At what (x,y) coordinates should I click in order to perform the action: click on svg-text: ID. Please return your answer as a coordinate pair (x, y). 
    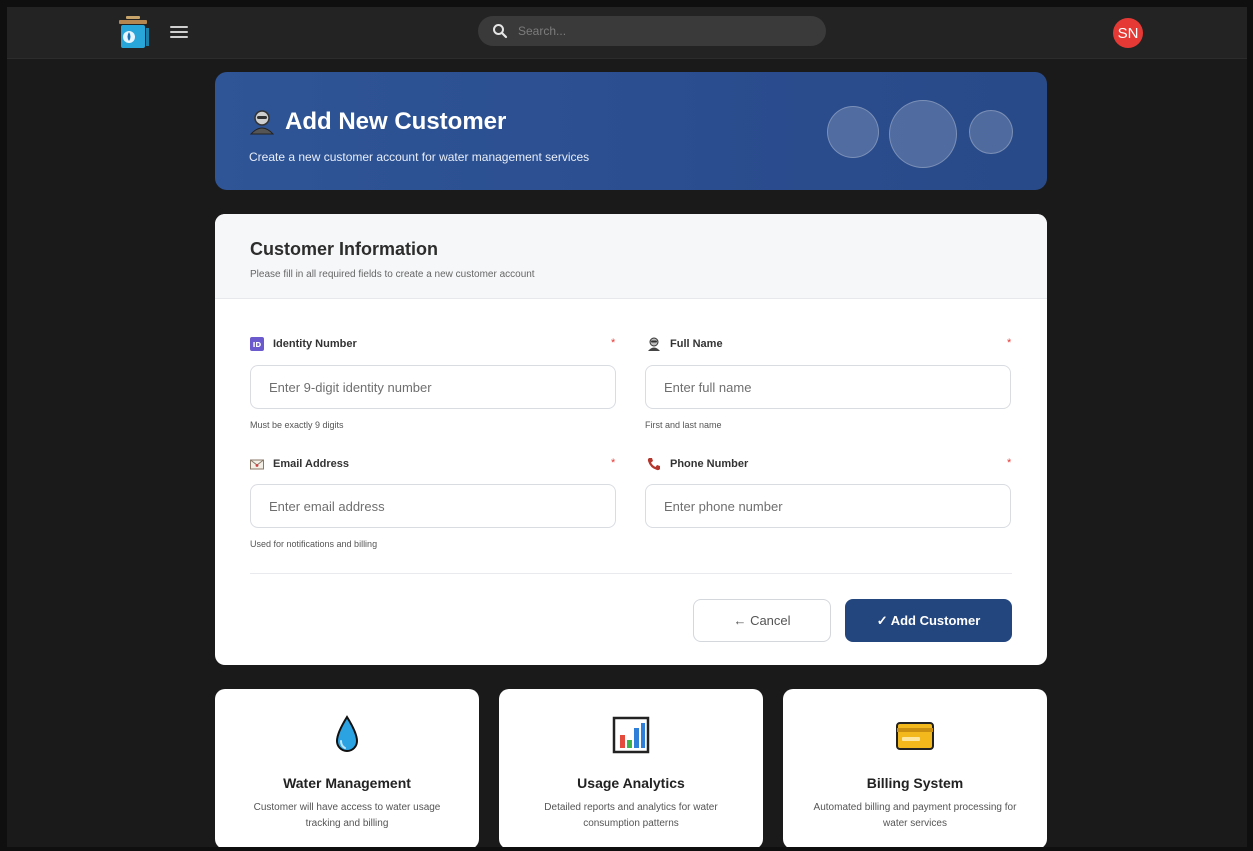
    Looking at the image, I should click on (257, 345).